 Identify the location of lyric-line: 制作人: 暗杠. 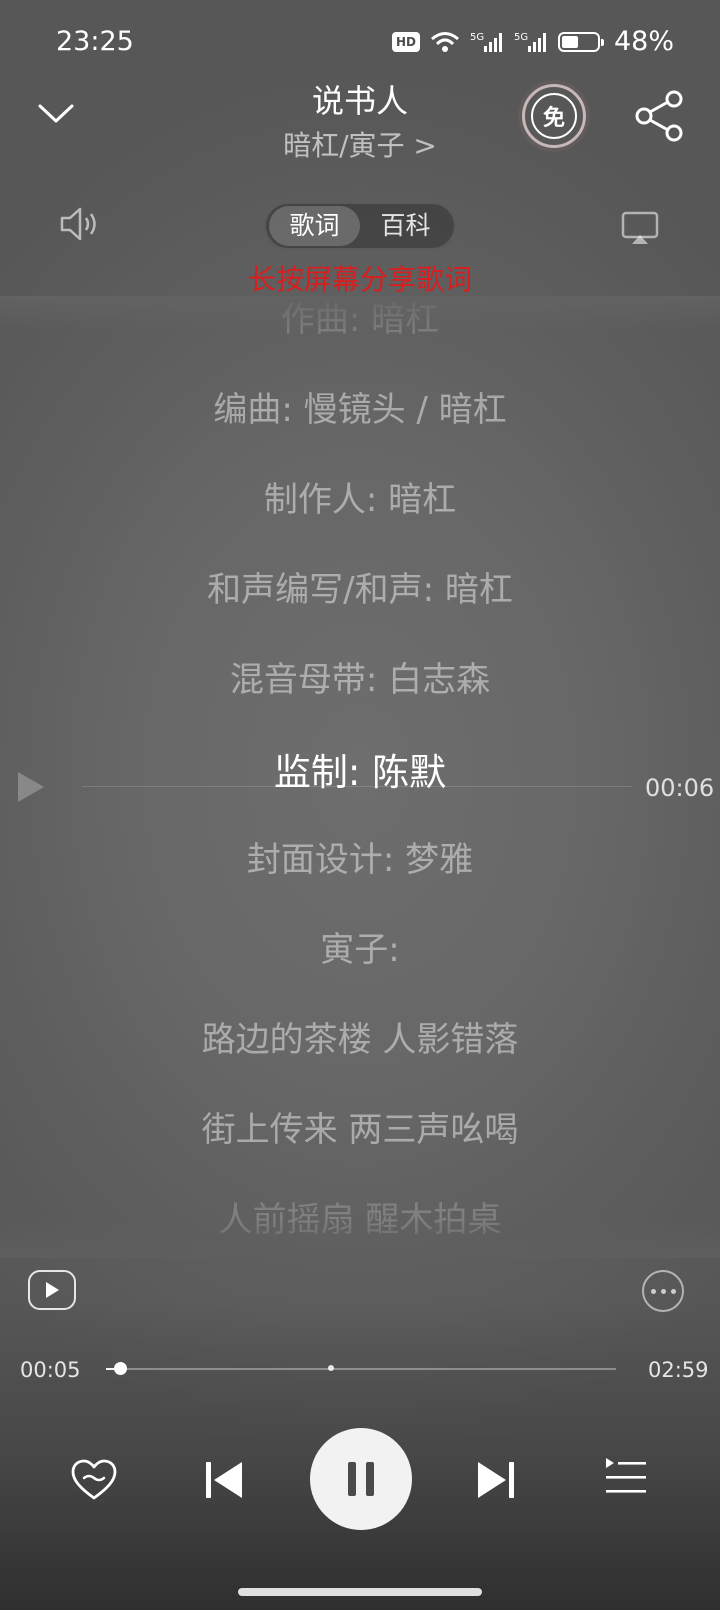
(360, 500).